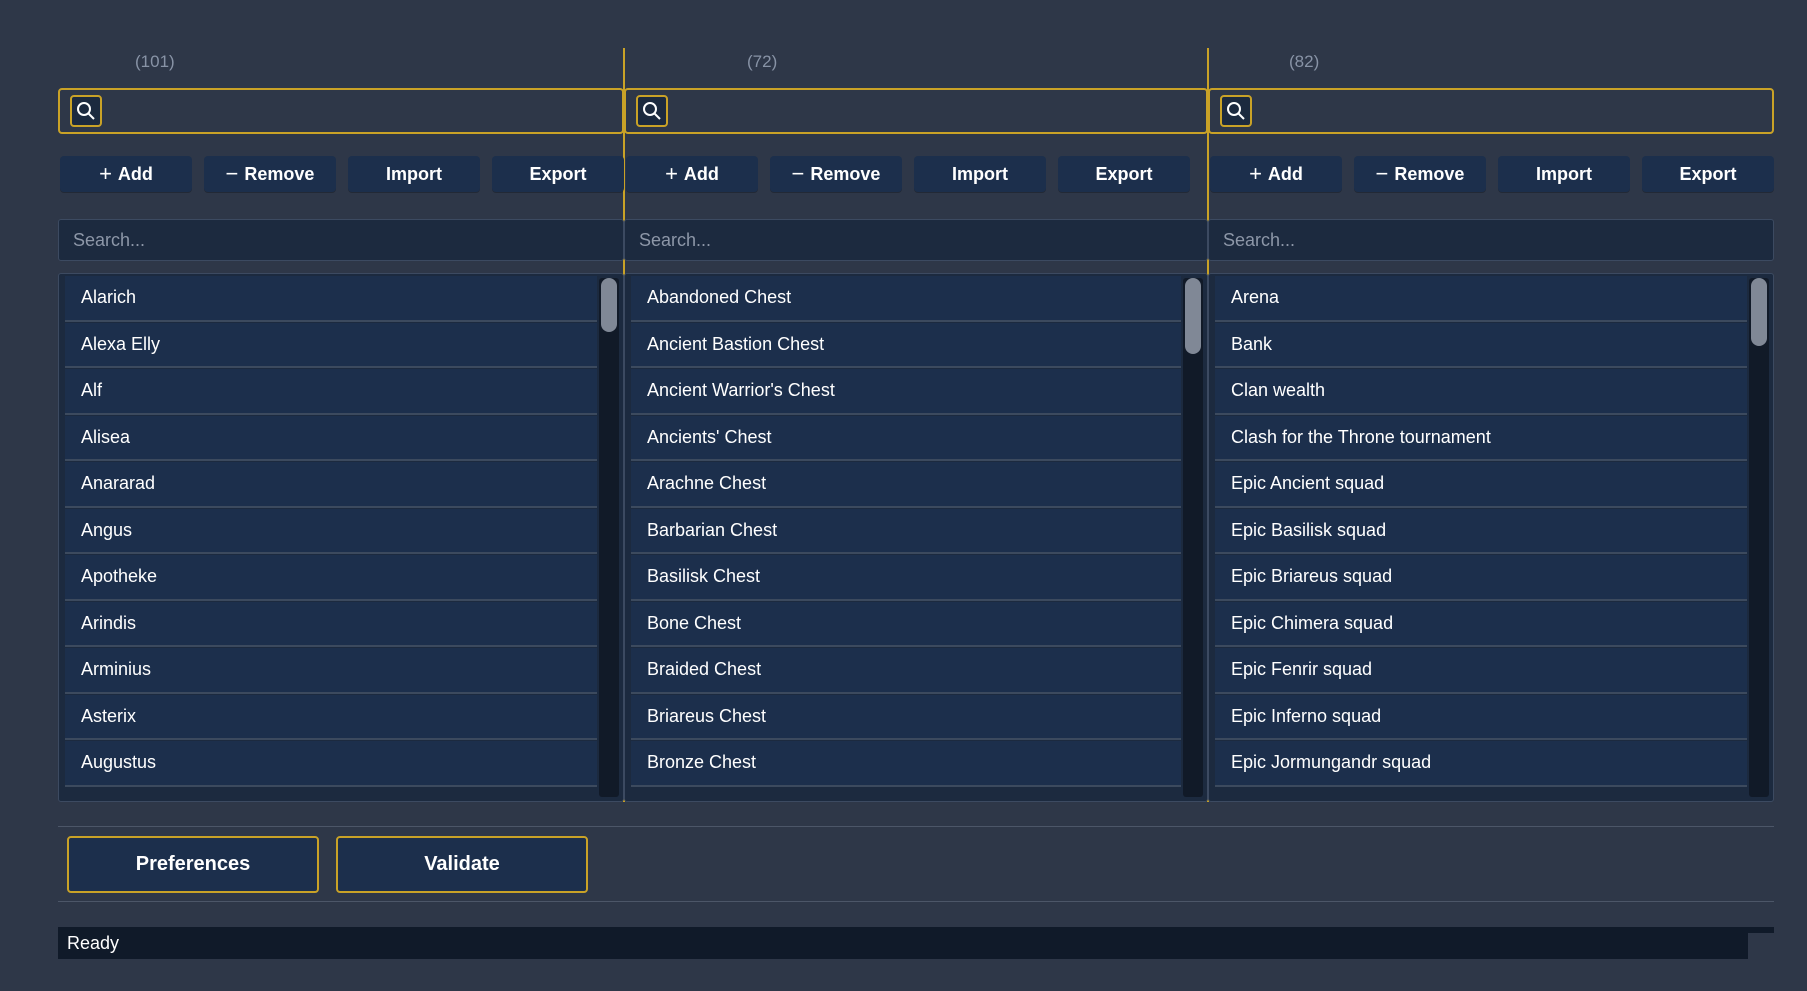 This screenshot has height=991, width=1807. Describe the element at coordinates (331, 764) in the screenshot. I see `list-item: Augustus` at that location.